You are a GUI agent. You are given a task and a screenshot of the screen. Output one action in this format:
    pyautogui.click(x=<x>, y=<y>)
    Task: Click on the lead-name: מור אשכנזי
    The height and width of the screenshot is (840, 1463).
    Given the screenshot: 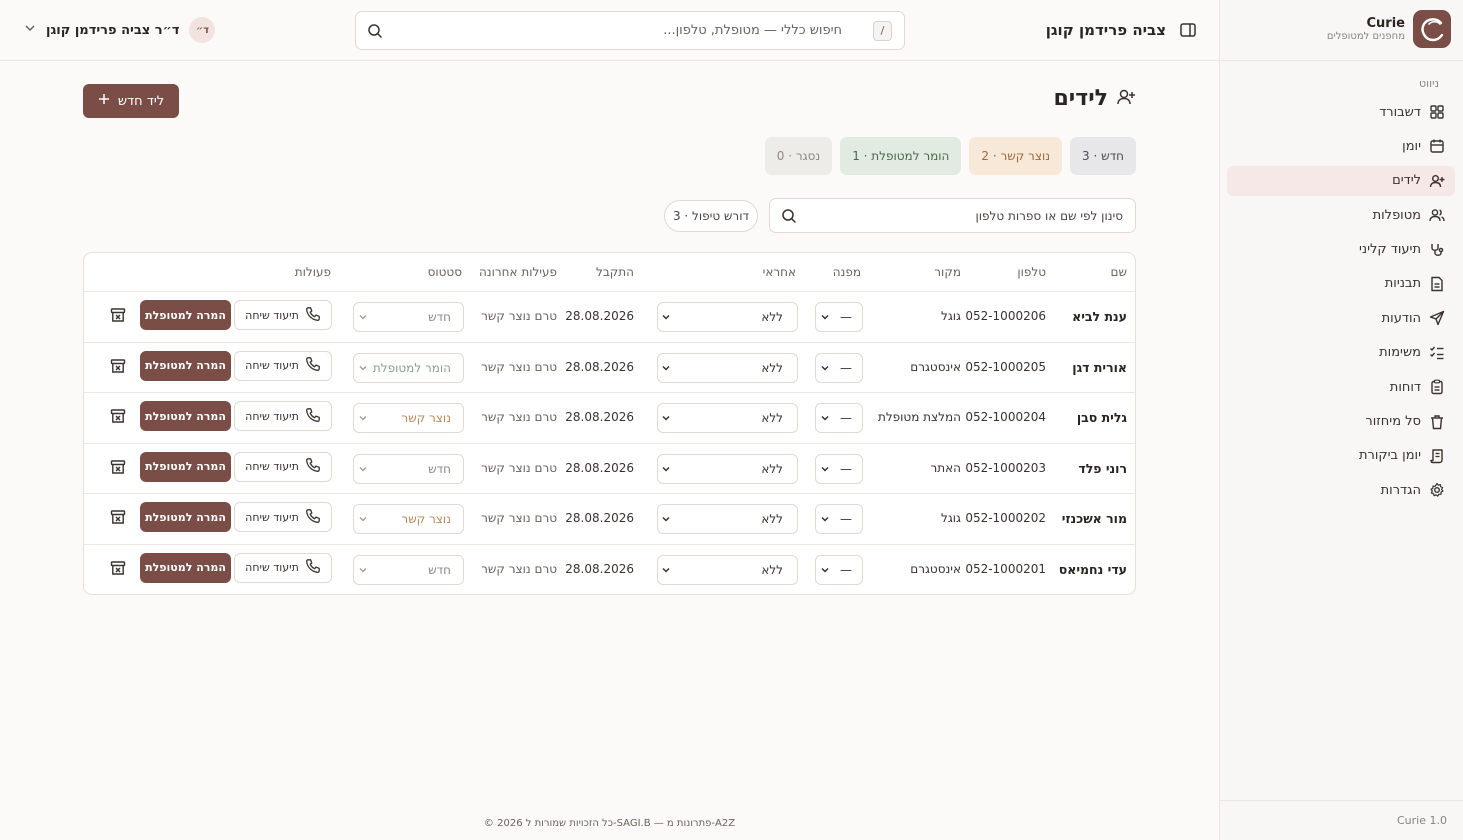 What is the action you would take?
    pyautogui.click(x=1094, y=518)
    